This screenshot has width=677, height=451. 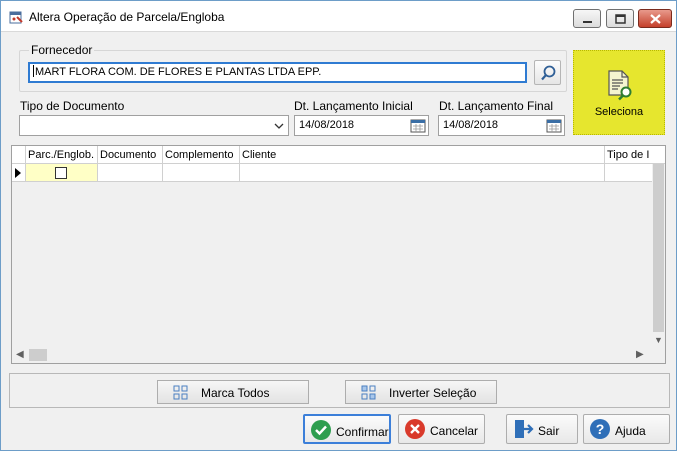 I want to click on maximize-button, so click(x=620, y=18).